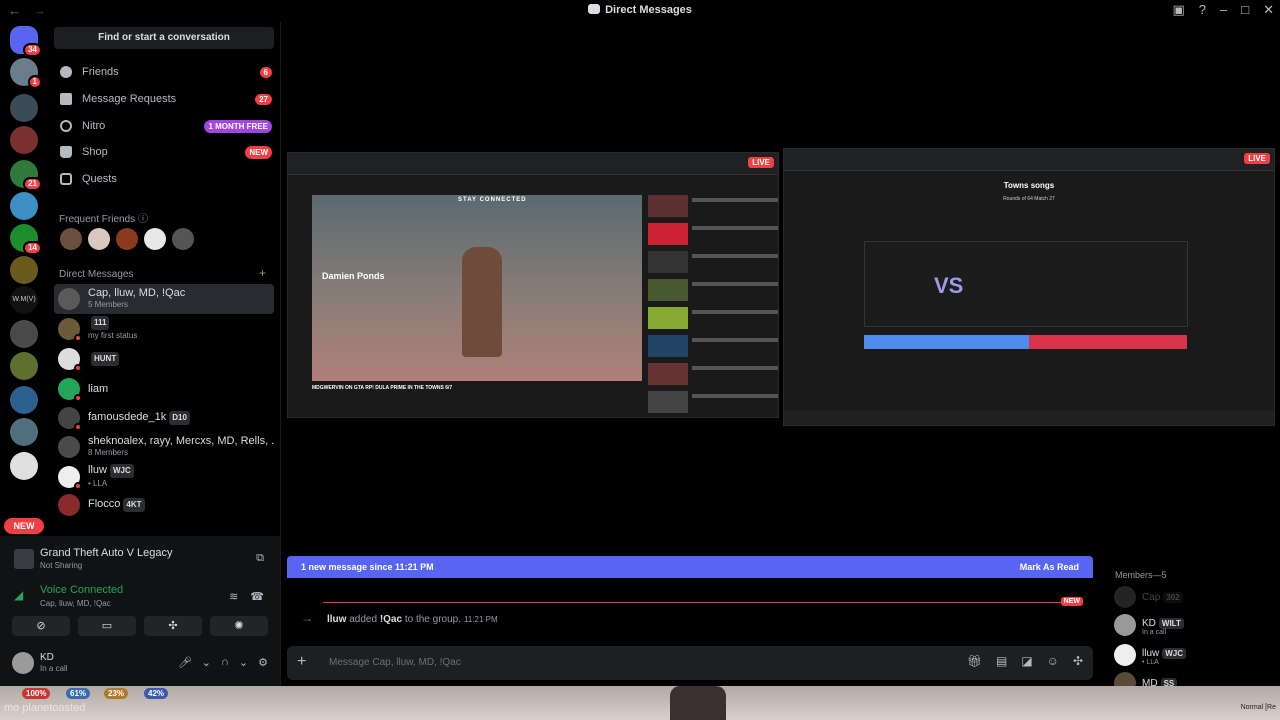 This screenshot has height=720, width=1280. I want to click on help-icon: ?, so click(1202, 10).